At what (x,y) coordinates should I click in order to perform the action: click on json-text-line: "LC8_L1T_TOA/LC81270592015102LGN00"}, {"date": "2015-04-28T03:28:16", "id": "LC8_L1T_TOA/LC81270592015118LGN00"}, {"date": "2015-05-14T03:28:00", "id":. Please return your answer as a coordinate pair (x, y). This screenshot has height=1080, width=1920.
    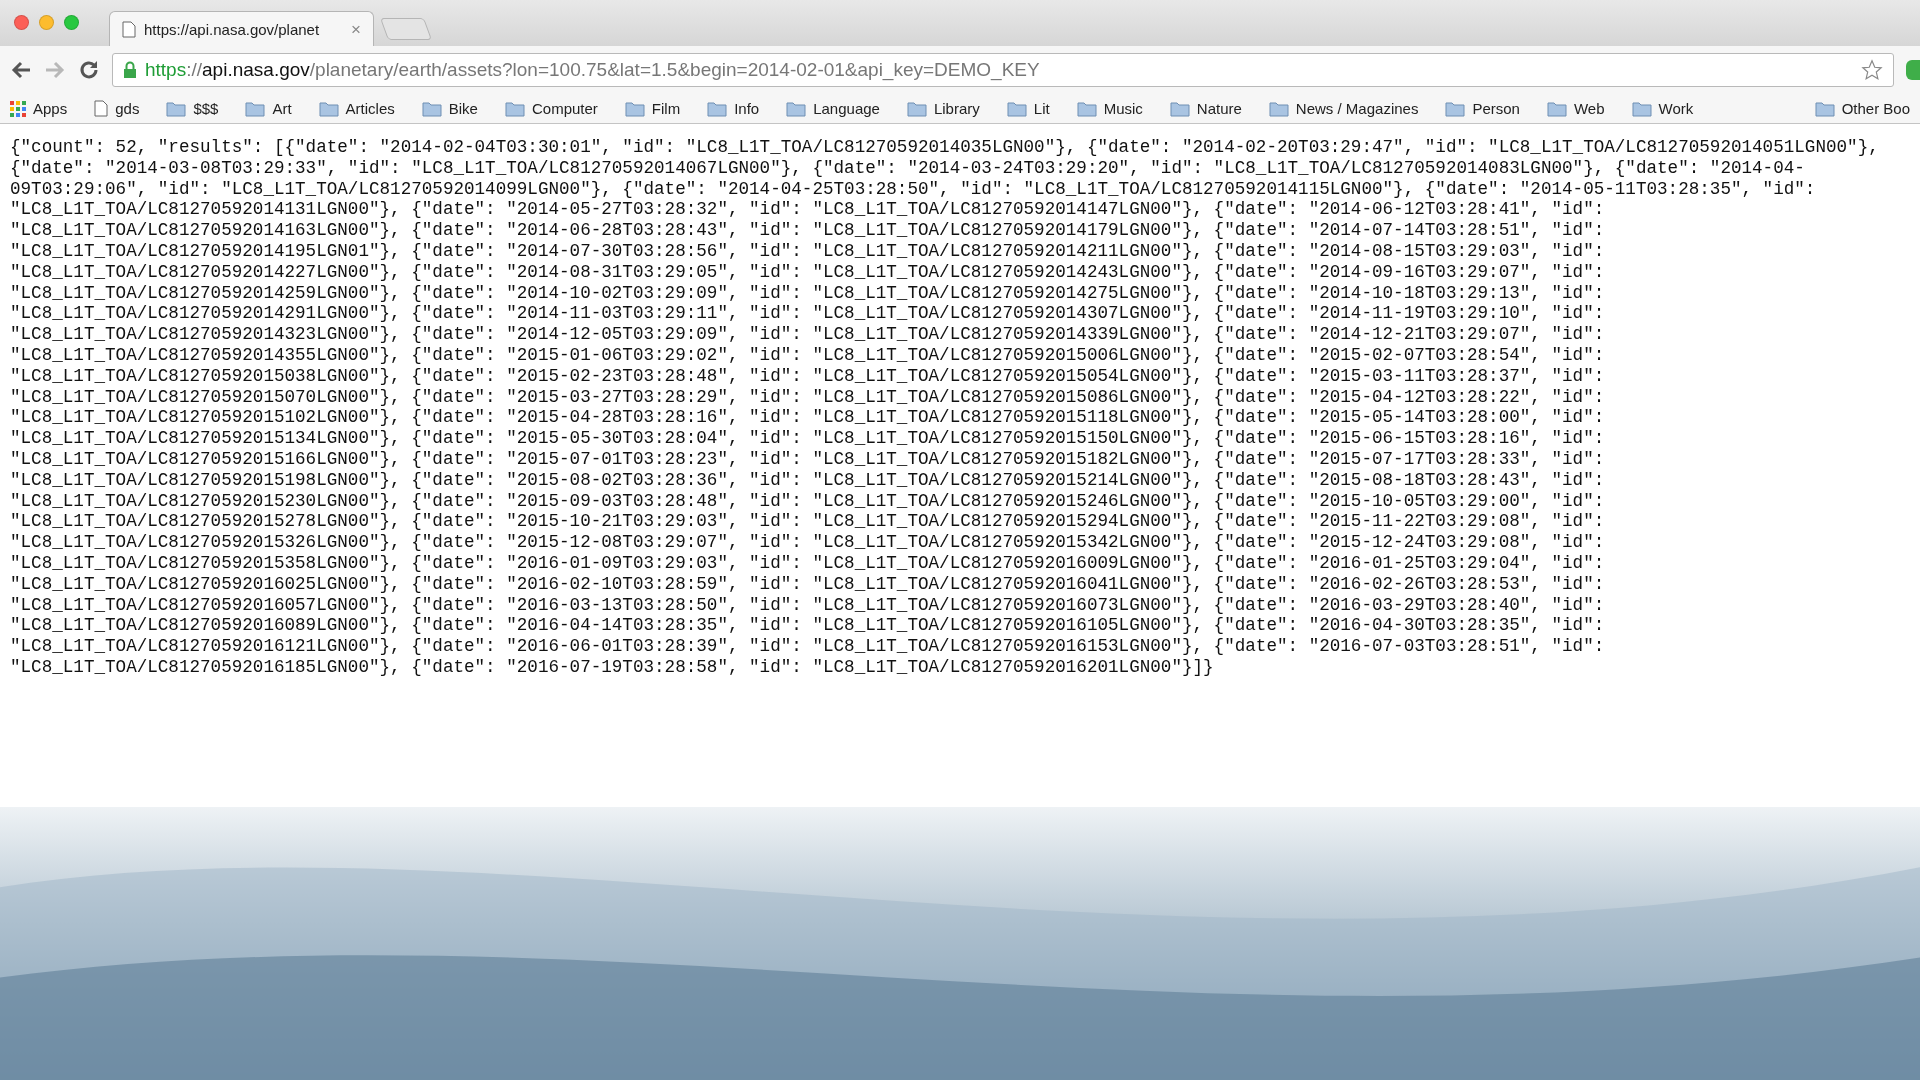
    Looking at the image, I should click on (808, 418).